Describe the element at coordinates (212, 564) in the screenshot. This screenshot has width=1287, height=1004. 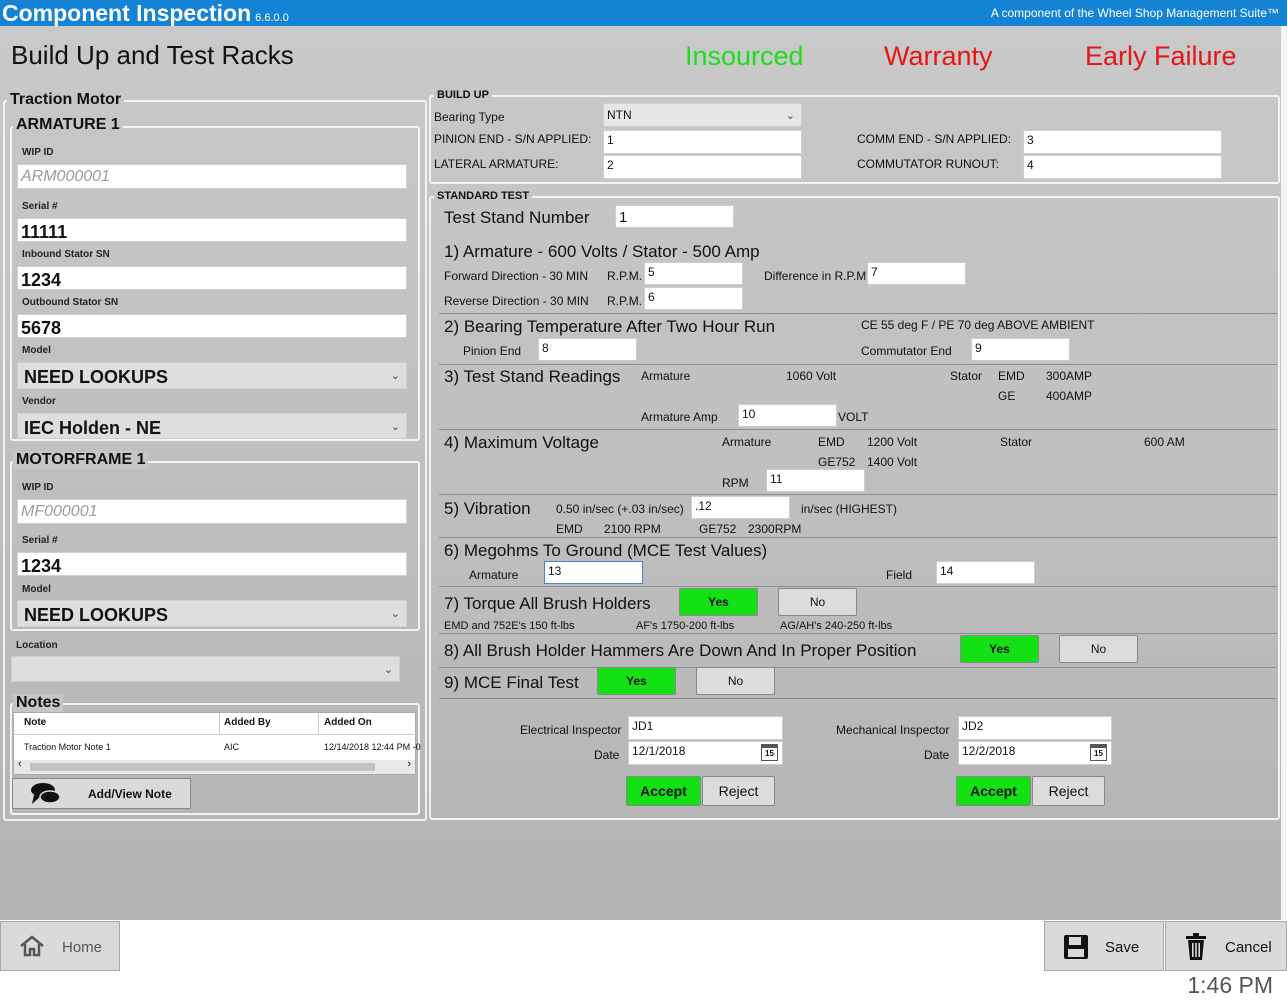
I see `motorframe-serial-input: 1234` at that location.